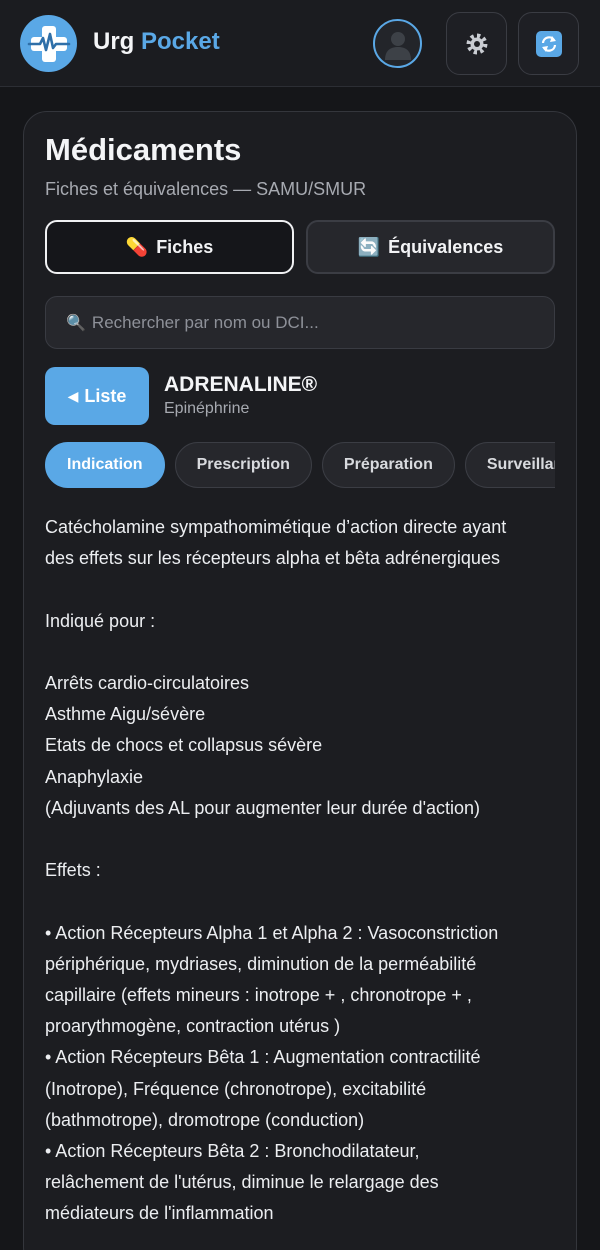 The image size is (600, 1250). What do you see at coordinates (300, 43) in the screenshot?
I see `app-header: Urg Pocket` at bounding box center [300, 43].